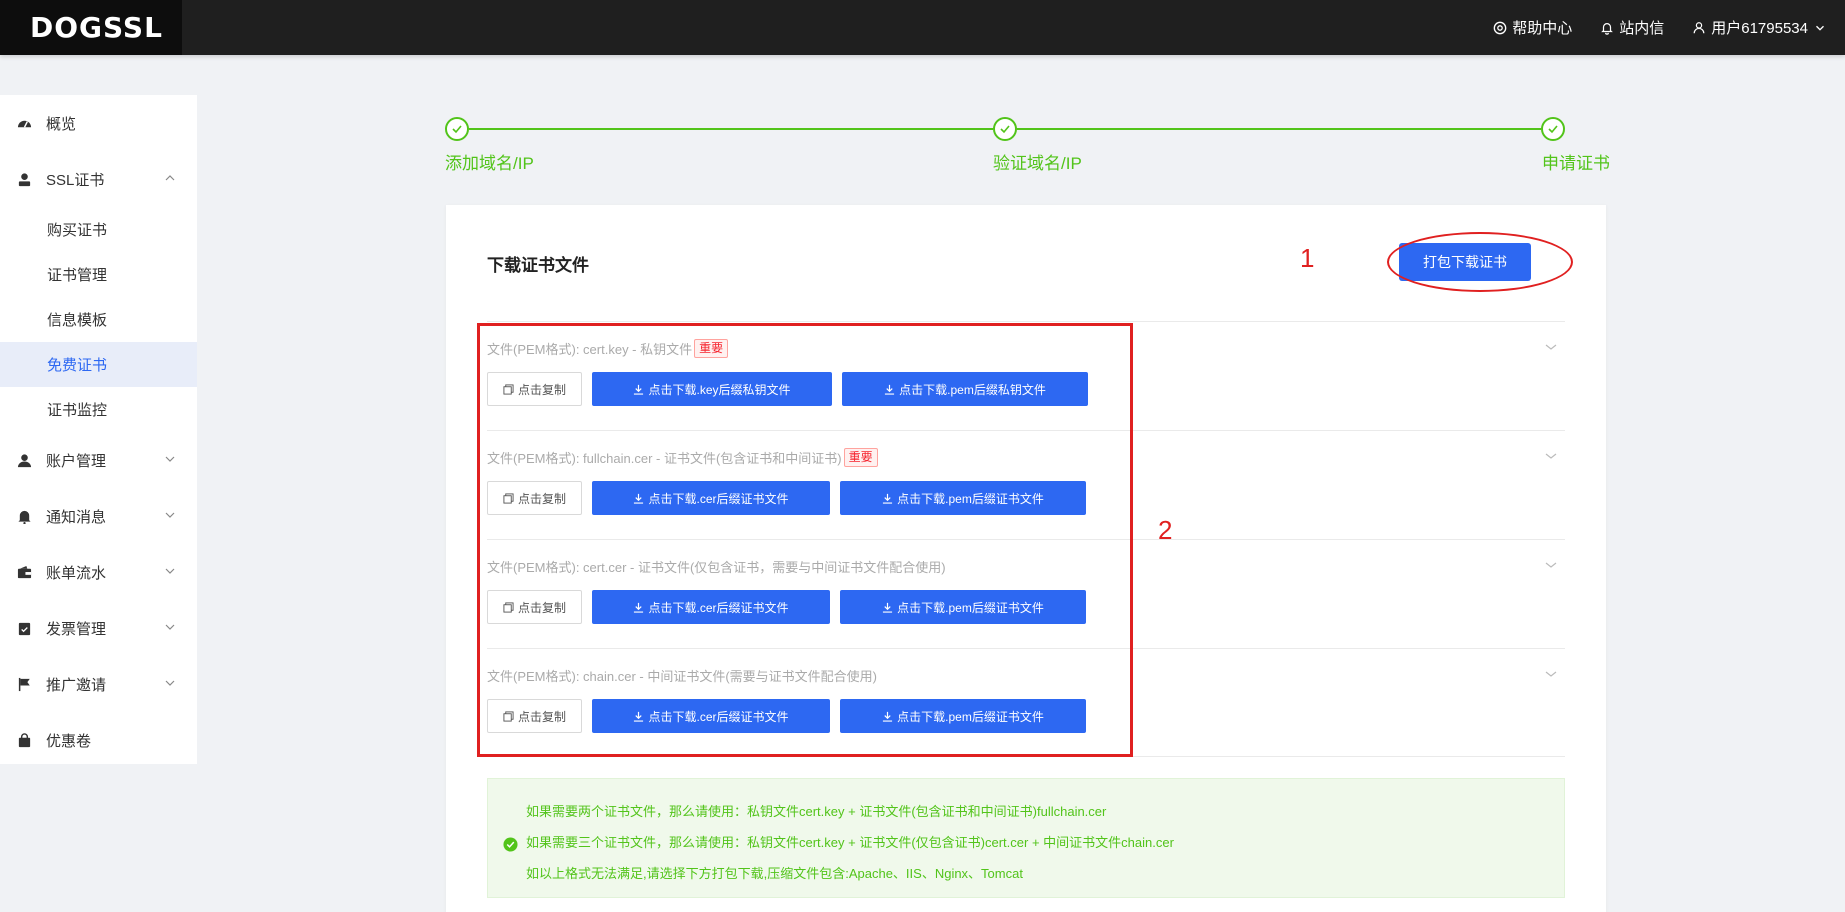  I want to click on help-center-link: 帮助中心, so click(1532, 27).